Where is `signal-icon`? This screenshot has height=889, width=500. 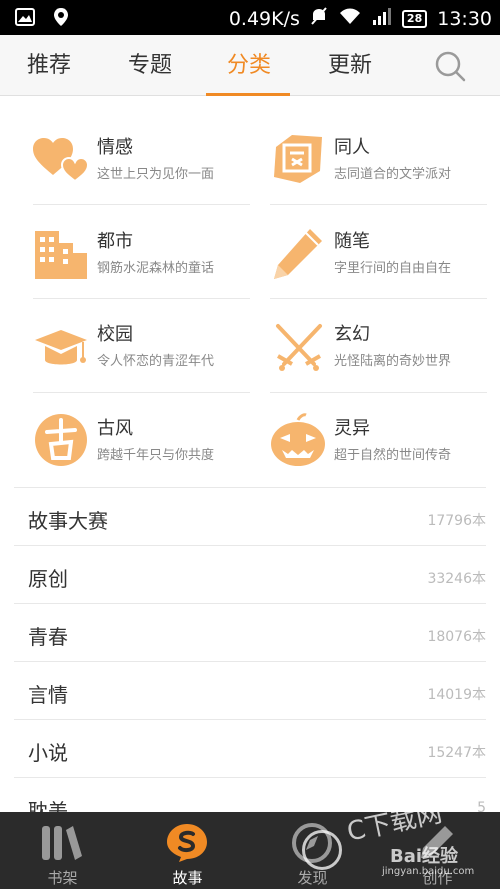
signal-icon is located at coordinates (382, 18).